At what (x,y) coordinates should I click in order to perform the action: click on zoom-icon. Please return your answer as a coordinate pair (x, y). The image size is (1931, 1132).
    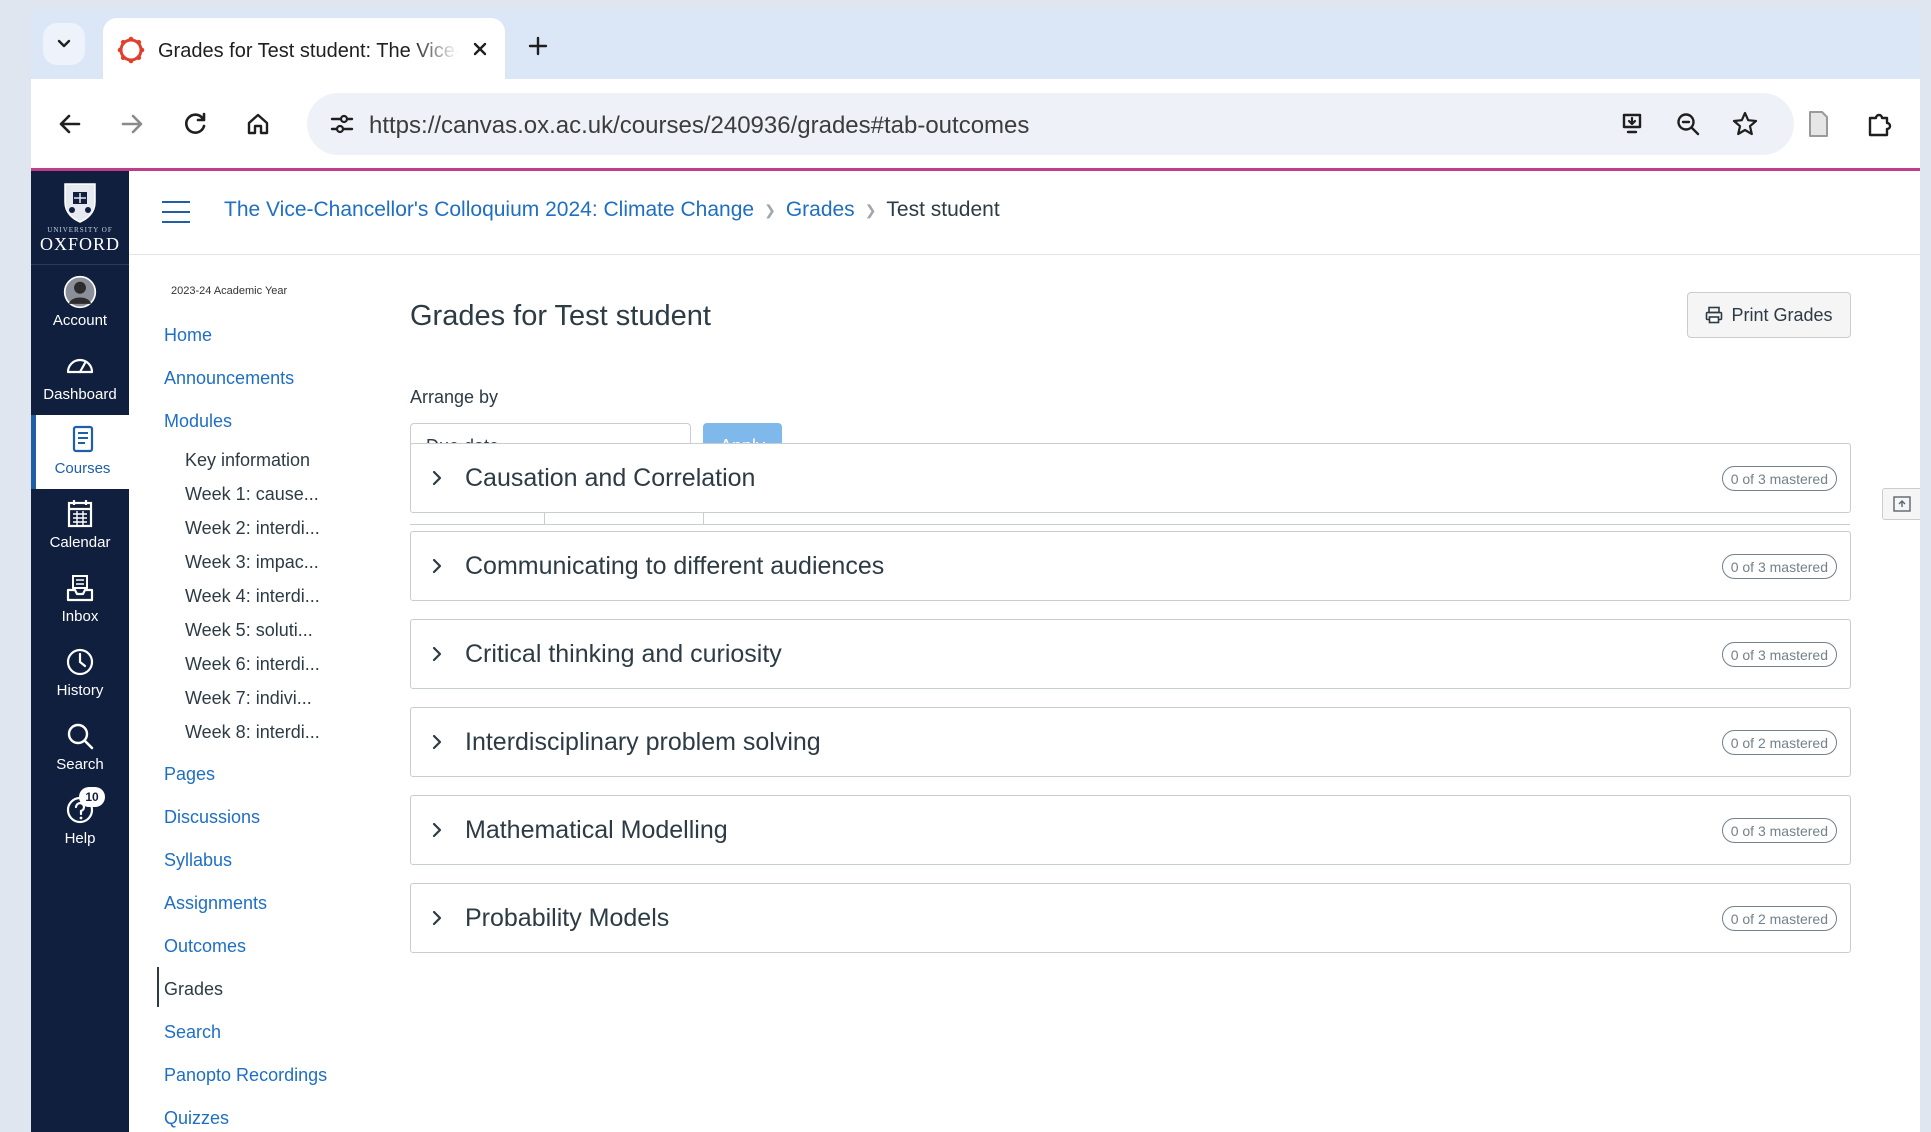
    Looking at the image, I should click on (1688, 124).